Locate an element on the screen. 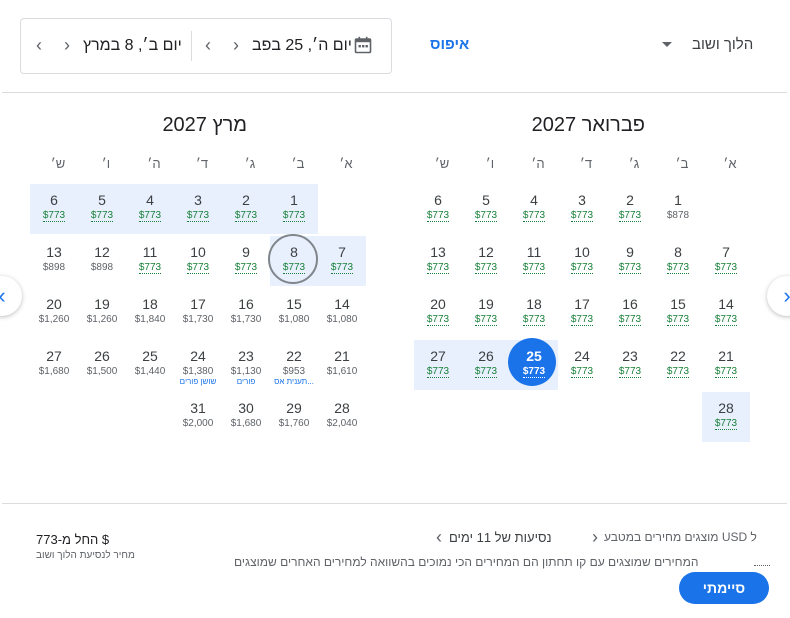 Image resolution: width=790 pixels, height=618 pixels. trip-length-select: נסיעות של 11 ימים is located at coordinates (500, 537).